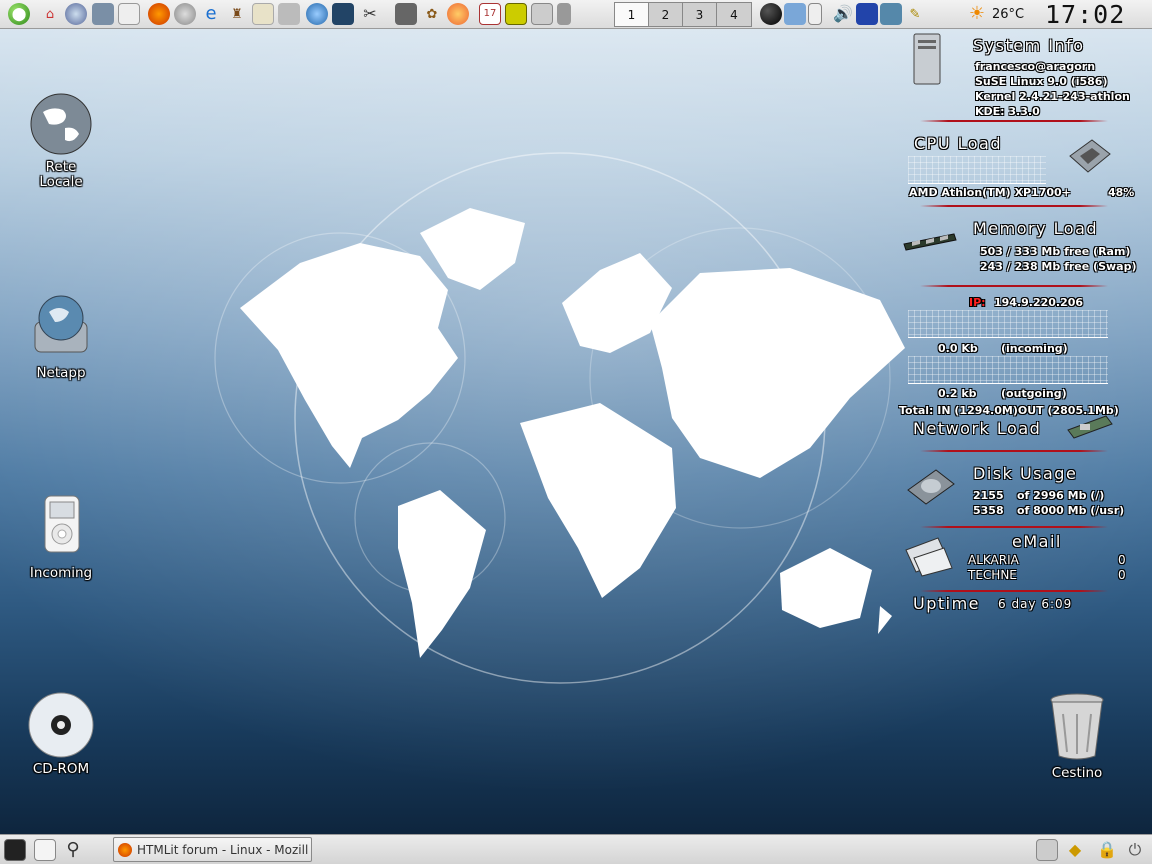 The image size is (1152, 864). What do you see at coordinates (370, 14) in the screenshot?
I see `settings-icon: ✂` at bounding box center [370, 14].